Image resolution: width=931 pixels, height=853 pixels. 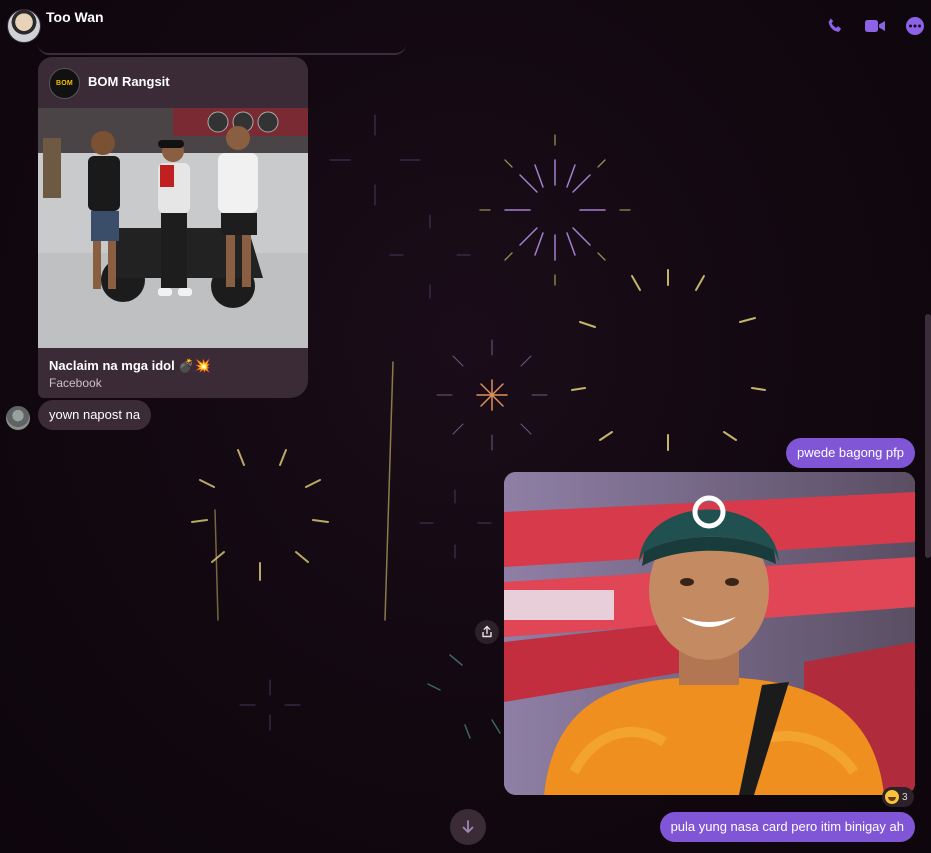 What do you see at coordinates (875, 26) in the screenshot?
I see `video-icon` at bounding box center [875, 26].